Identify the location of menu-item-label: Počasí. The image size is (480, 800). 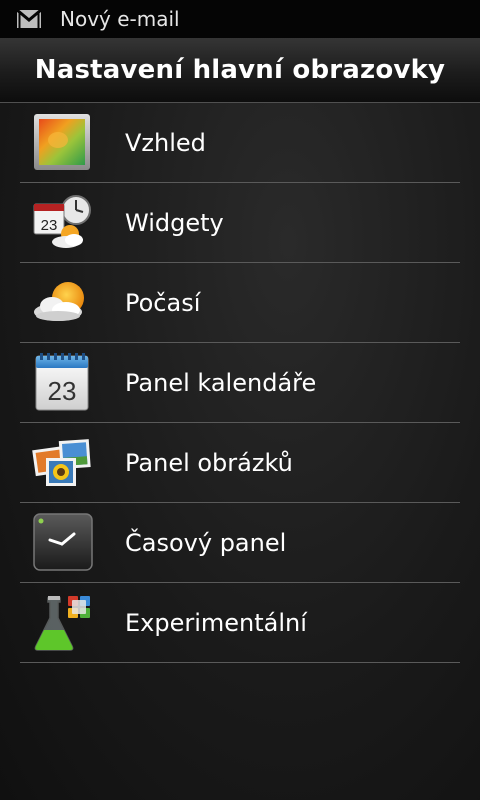
(163, 302).